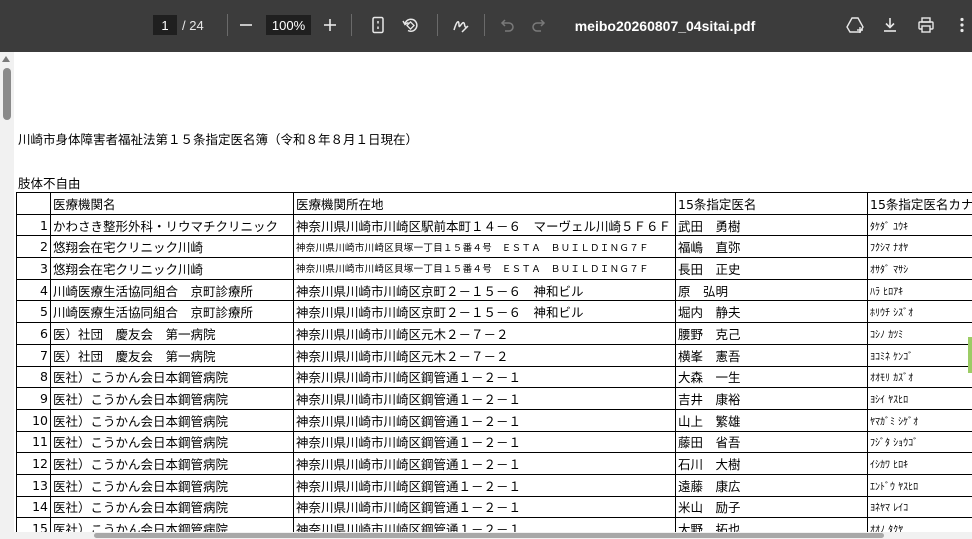  What do you see at coordinates (484, 225) in the screenshot?
I see `cell-address: 神奈川県川崎市川崎区駅前本町１４－６ マーヴェル川崎５Ｆ６Ｆ` at bounding box center [484, 225].